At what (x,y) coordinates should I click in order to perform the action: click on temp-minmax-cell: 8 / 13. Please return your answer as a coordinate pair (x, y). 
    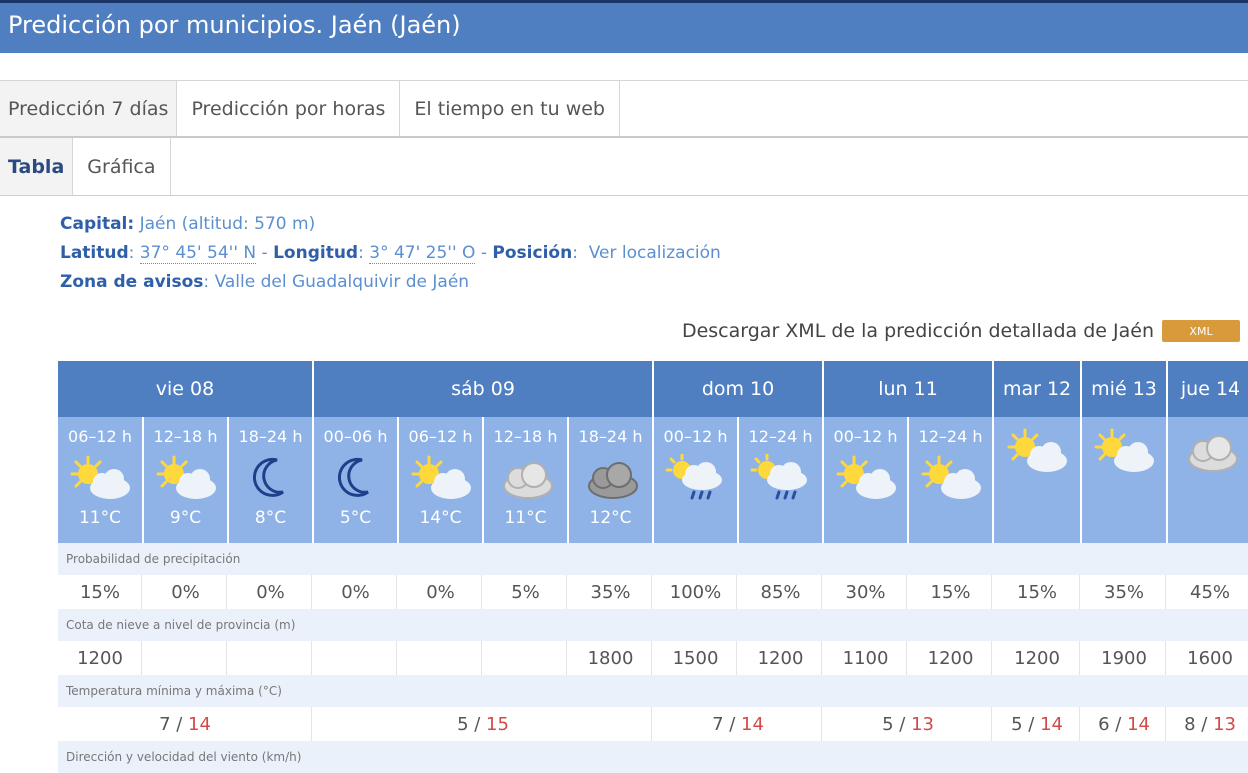
    Looking at the image, I should click on (1207, 724).